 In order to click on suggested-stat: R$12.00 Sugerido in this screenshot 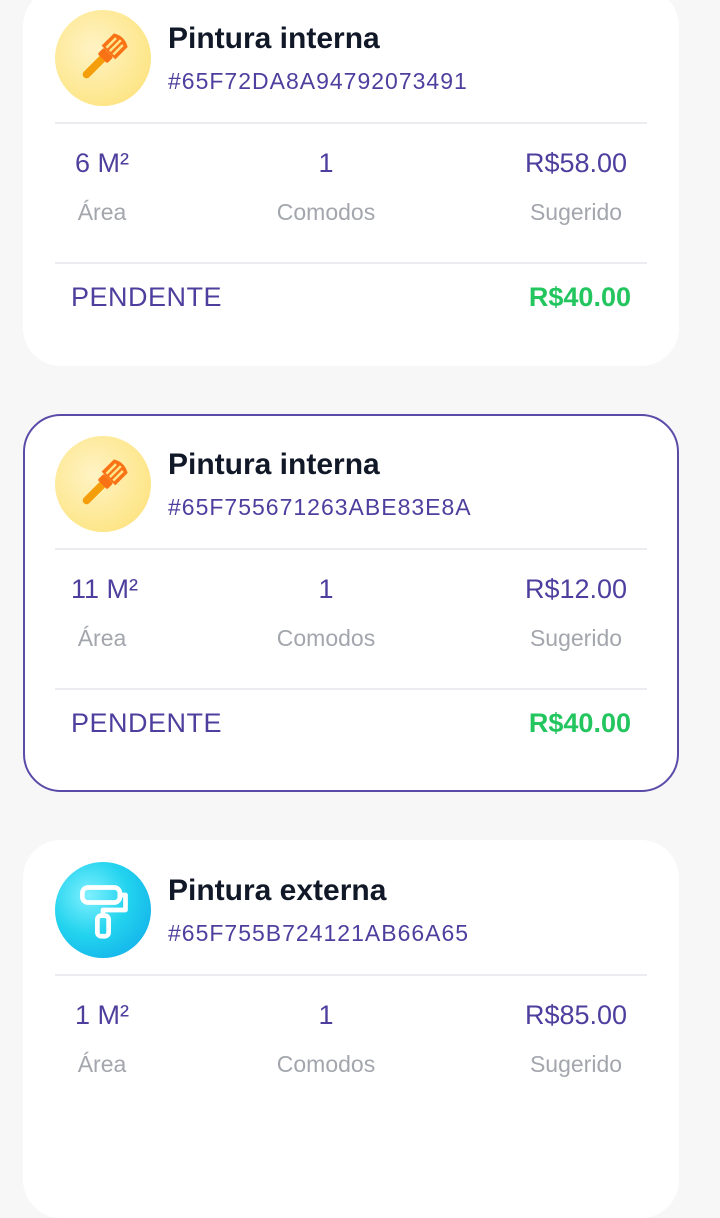, I will do `click(576, 613)`.